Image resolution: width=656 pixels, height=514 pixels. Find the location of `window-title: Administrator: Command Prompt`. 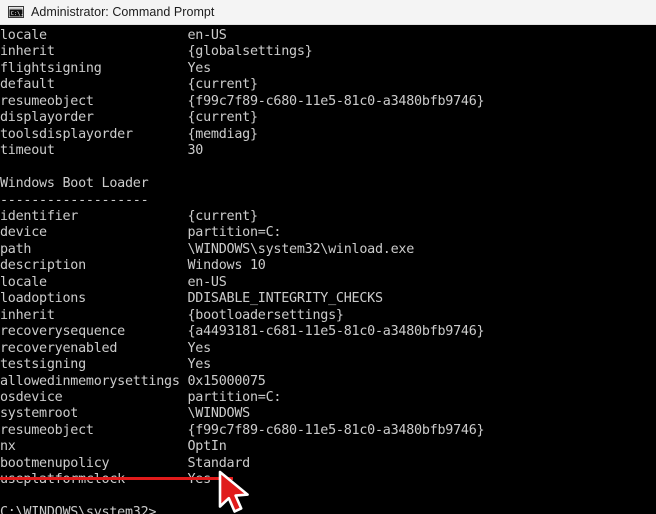

window-title: Administrator: Command Prompt is located at coordinates (123, 12).